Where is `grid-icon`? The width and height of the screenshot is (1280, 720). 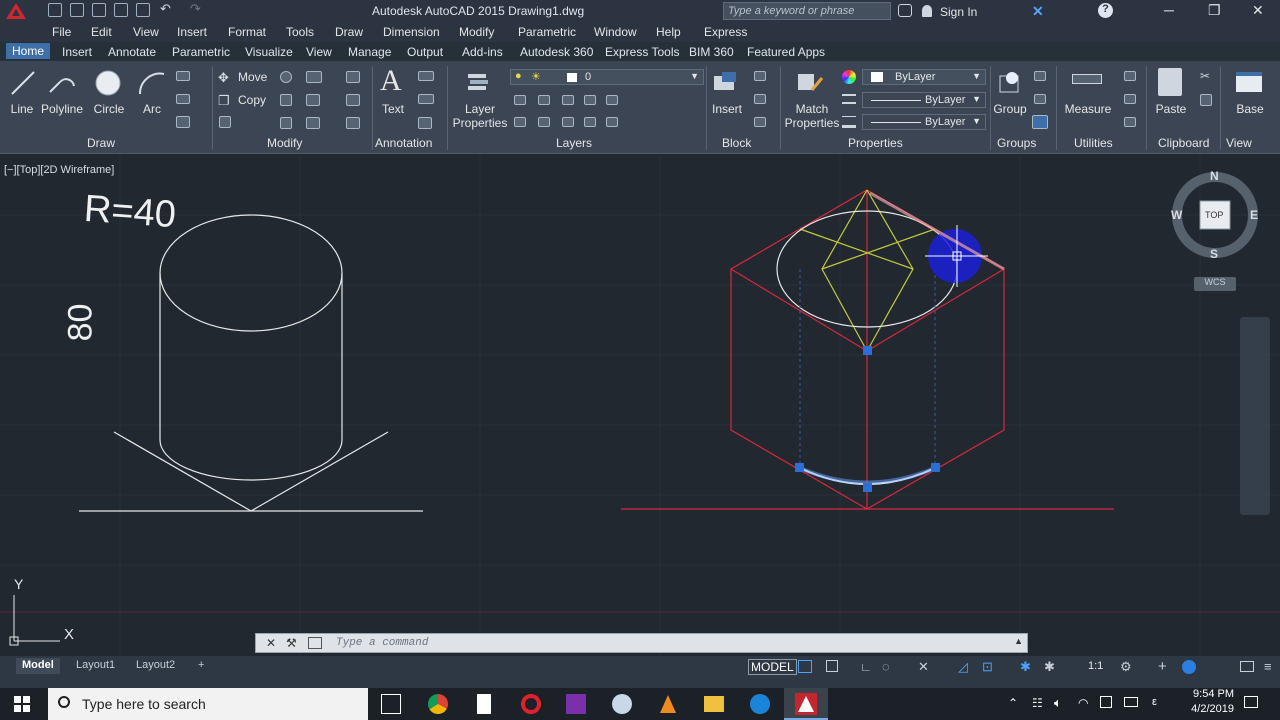
grid-icon is located at coordinates (805, 666).